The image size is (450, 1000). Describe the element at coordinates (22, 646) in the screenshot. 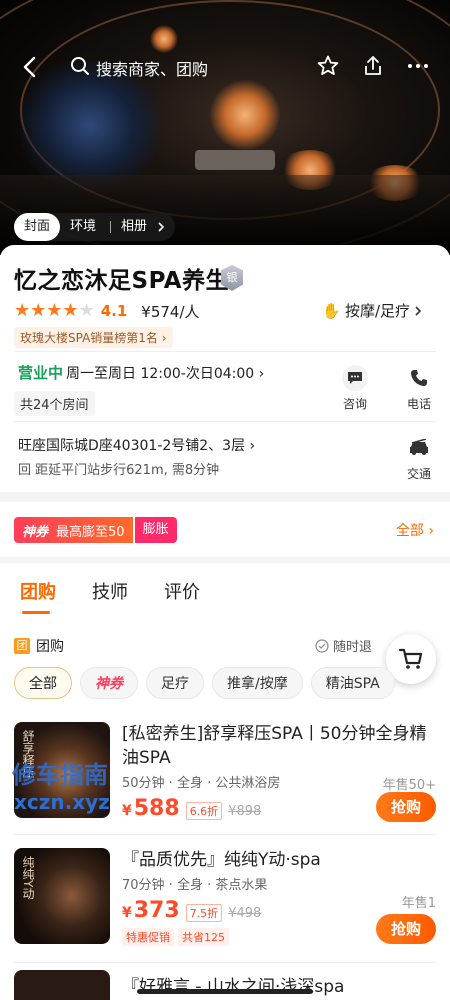

I see `group-buy-icon: 团` at that location.